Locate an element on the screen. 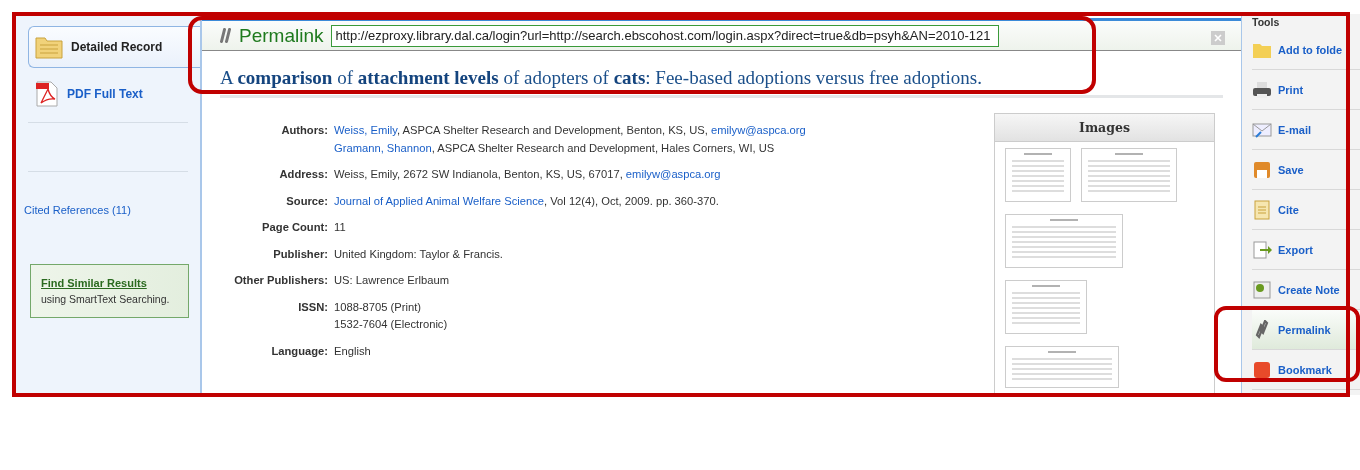 The height and width of the screenshot is (470, 1360). field-label: ISSN: is located at coordinates (312, 307).